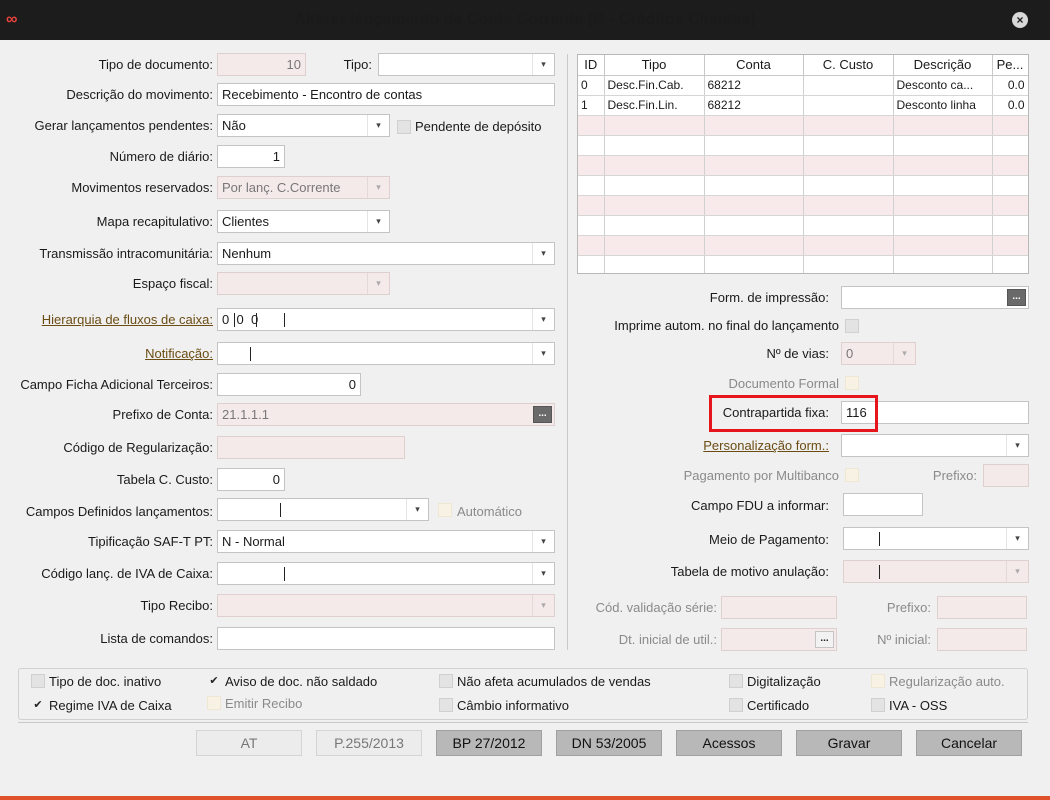  Describe the element at coordinates (525, 798) in the screenshot. I see `bottom-accent-bar` at that location.